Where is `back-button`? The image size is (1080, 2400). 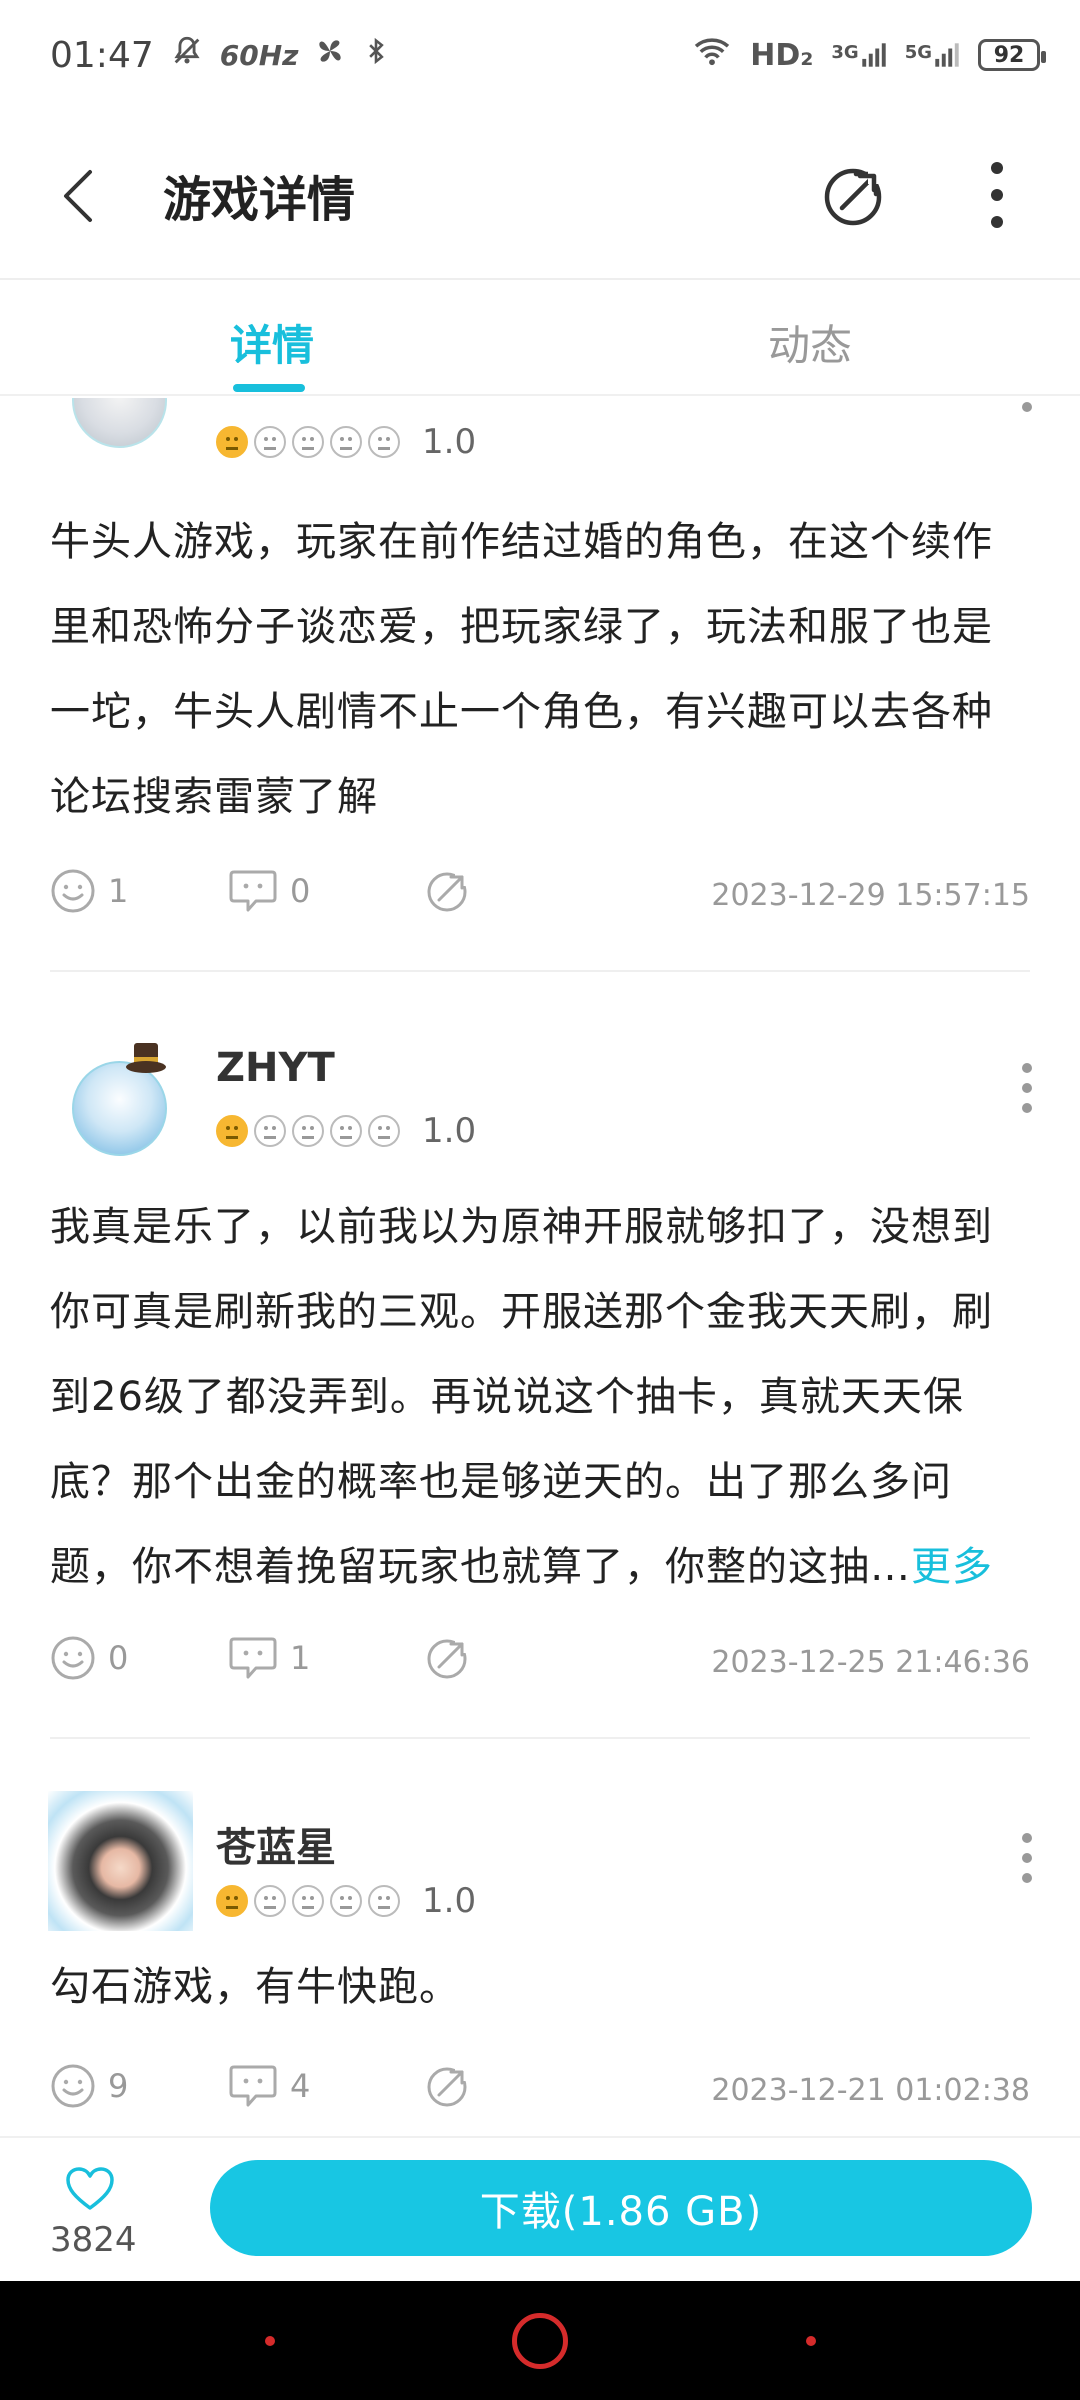 back-button is located at coordinates (80, 196).